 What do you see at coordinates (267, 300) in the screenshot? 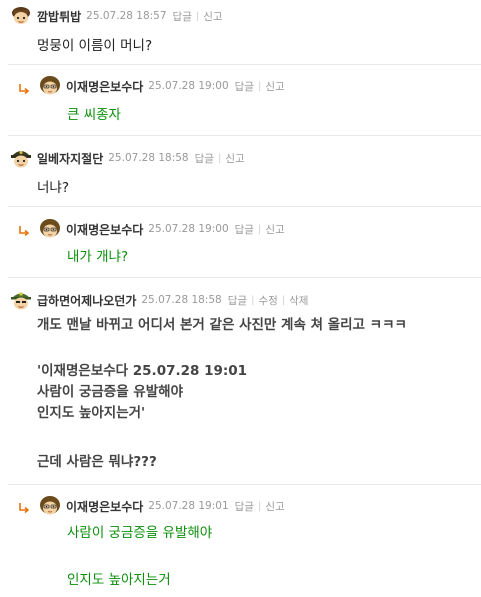
I see `edit-button: 수정` at bounding box center [267, 300].